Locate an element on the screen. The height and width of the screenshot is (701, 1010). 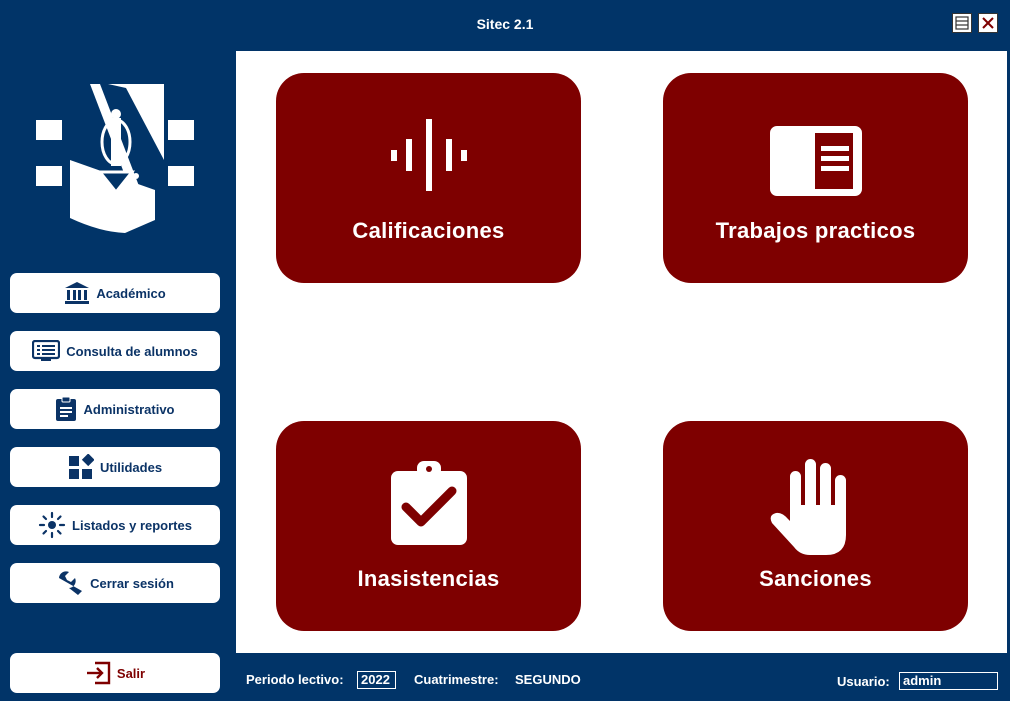
period-label: Periodo lectivo: is located at coordinates (295, 679).